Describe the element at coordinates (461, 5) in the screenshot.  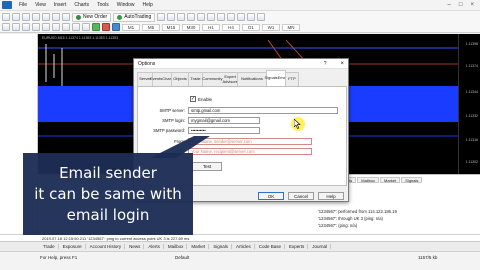
I see `maximize-icon: □` at that location.